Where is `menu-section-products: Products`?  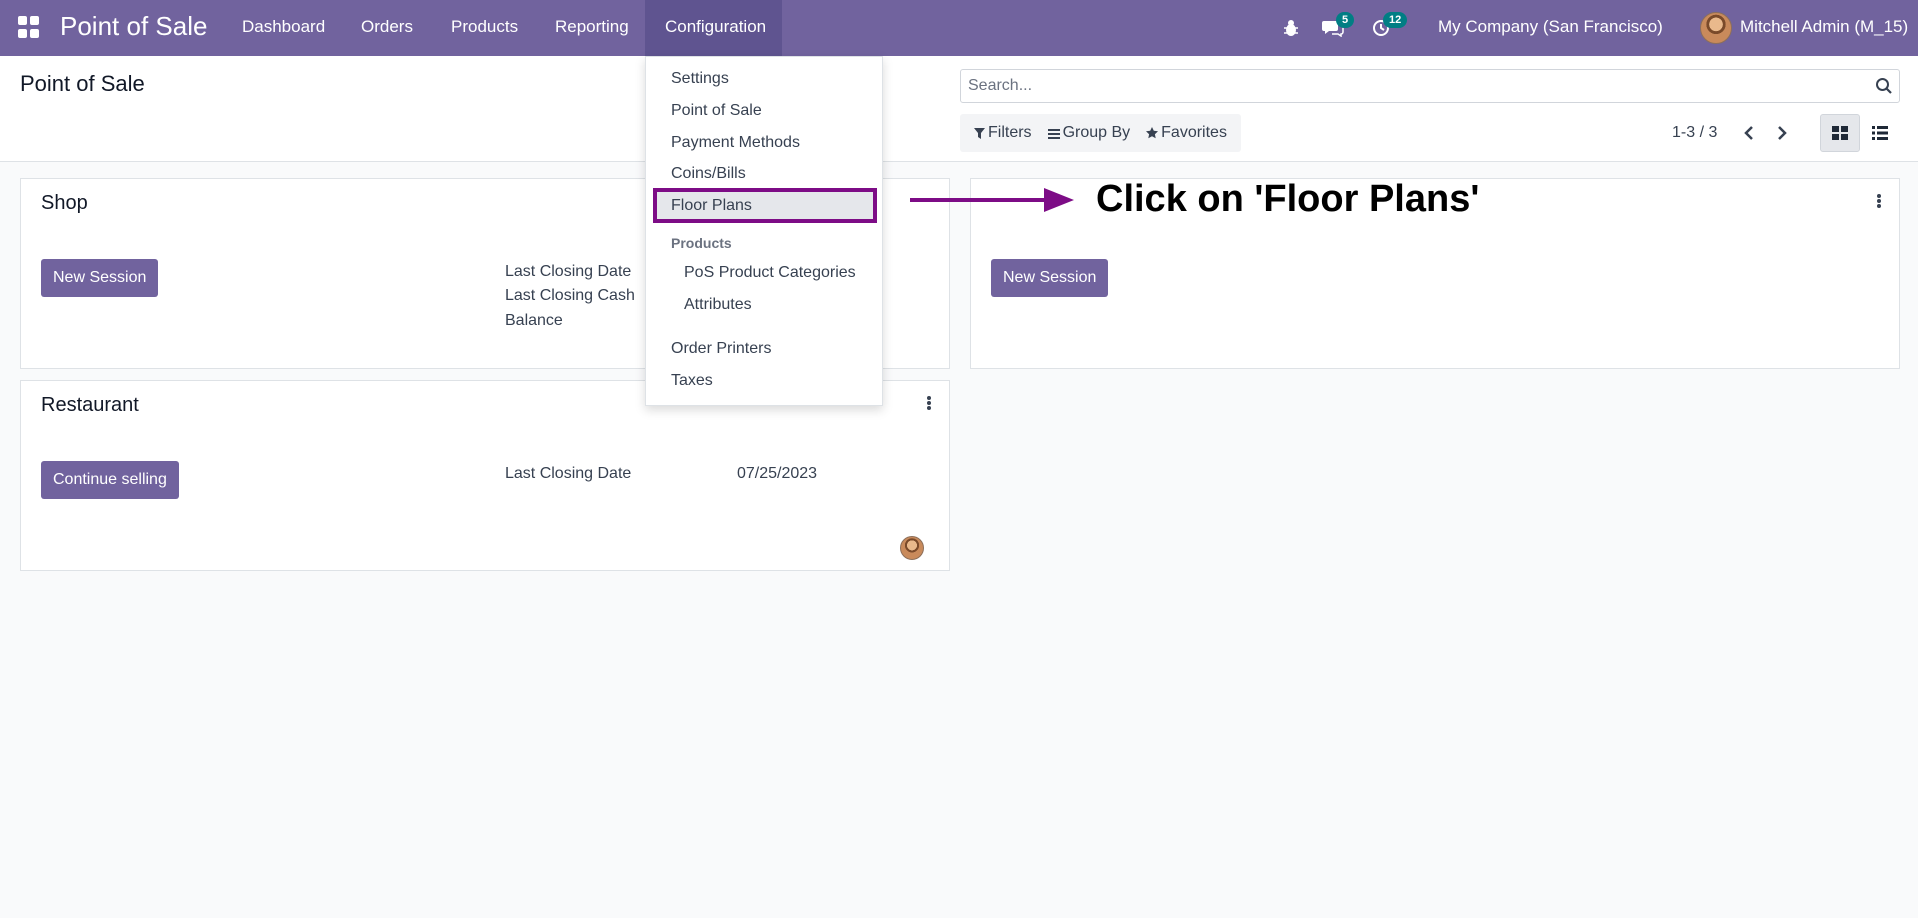 menu-section-products: Products is located at coordinates (701, 243).